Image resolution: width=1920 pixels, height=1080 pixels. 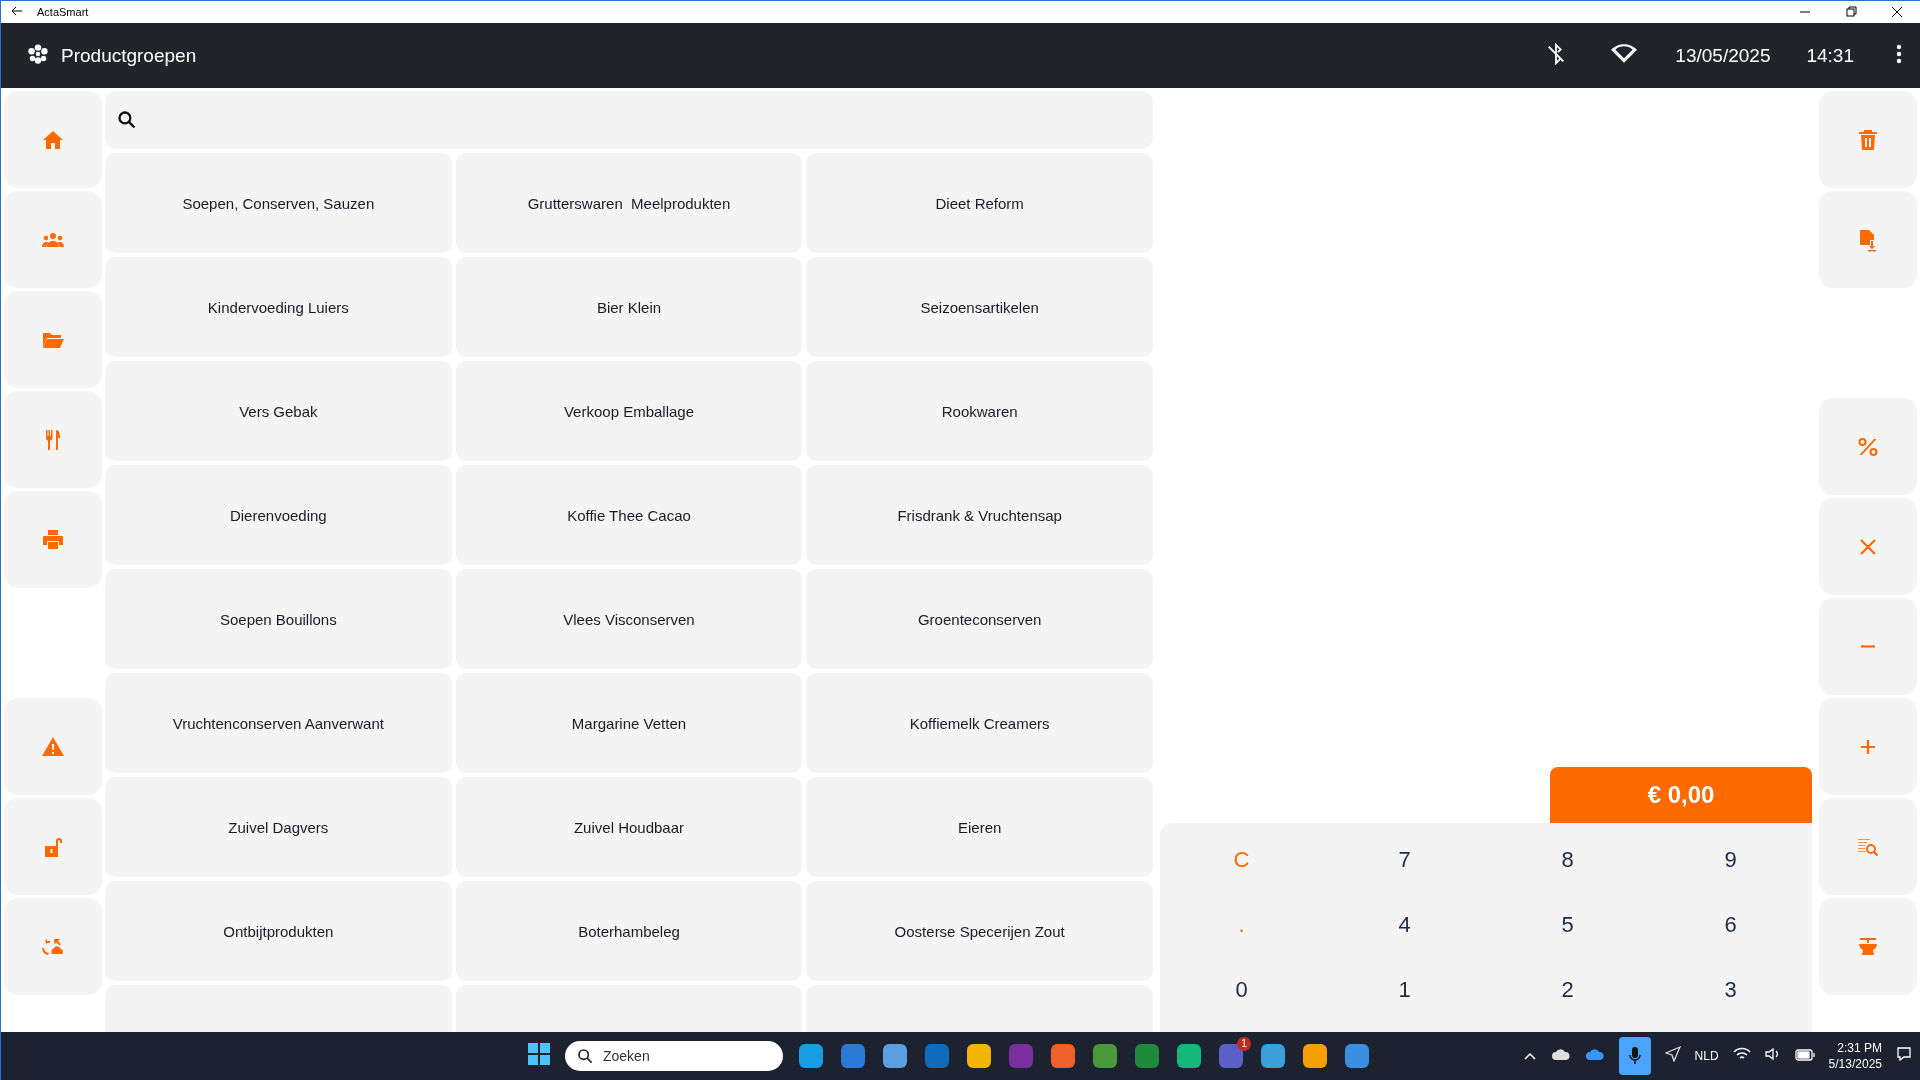 I want to click on group-tile: Boterhambeleg, so click(x=629, y=931).